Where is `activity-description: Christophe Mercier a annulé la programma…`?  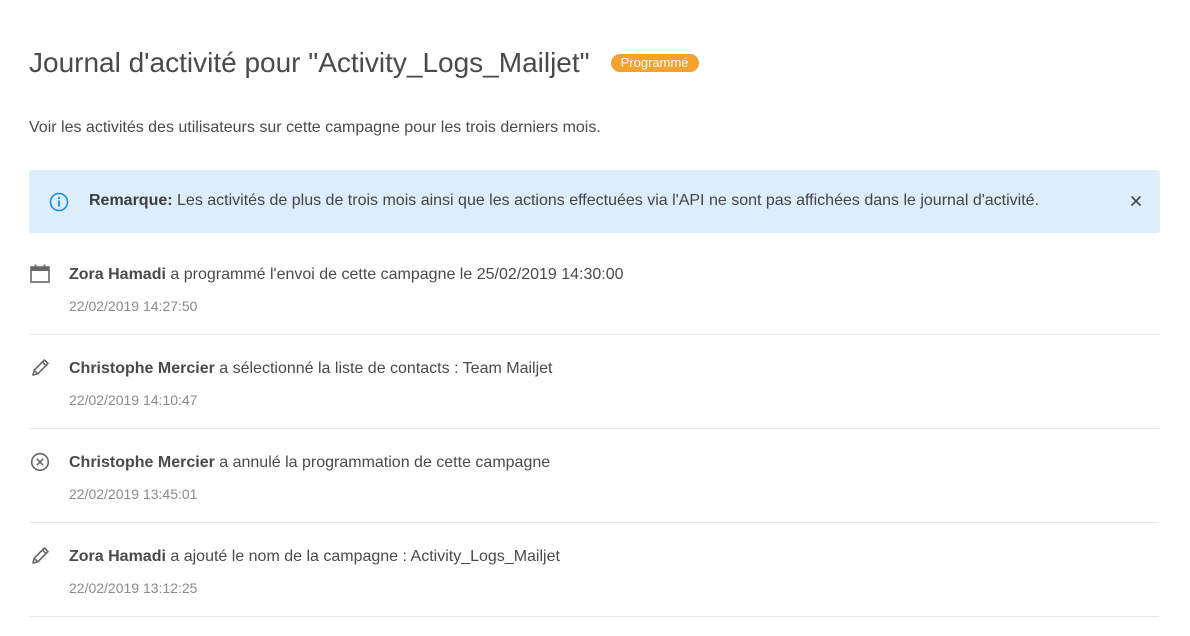 activity-description: Christophe Mercier a annulé la programma… is located at coordinates (309, 463).